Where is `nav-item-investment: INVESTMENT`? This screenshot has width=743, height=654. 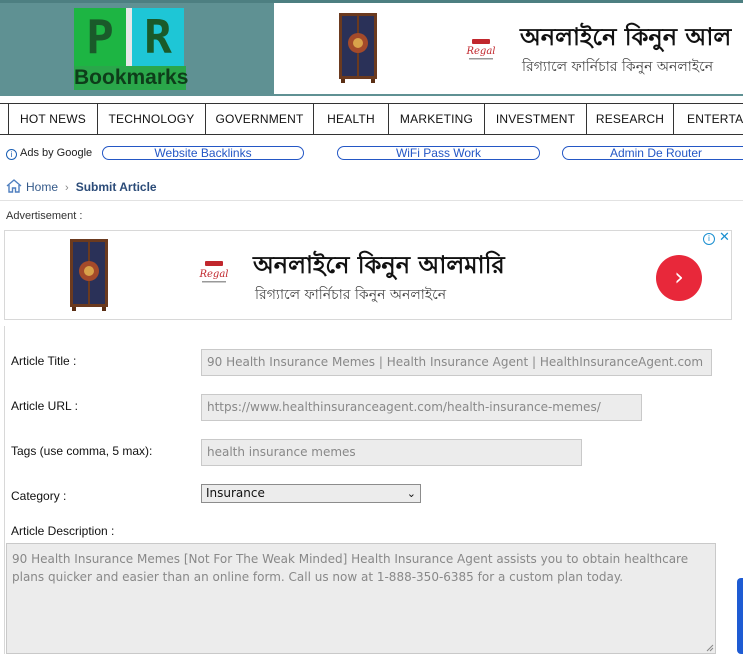 nav-item-investment: INVESTMENT is located at coordinates (535, 119).